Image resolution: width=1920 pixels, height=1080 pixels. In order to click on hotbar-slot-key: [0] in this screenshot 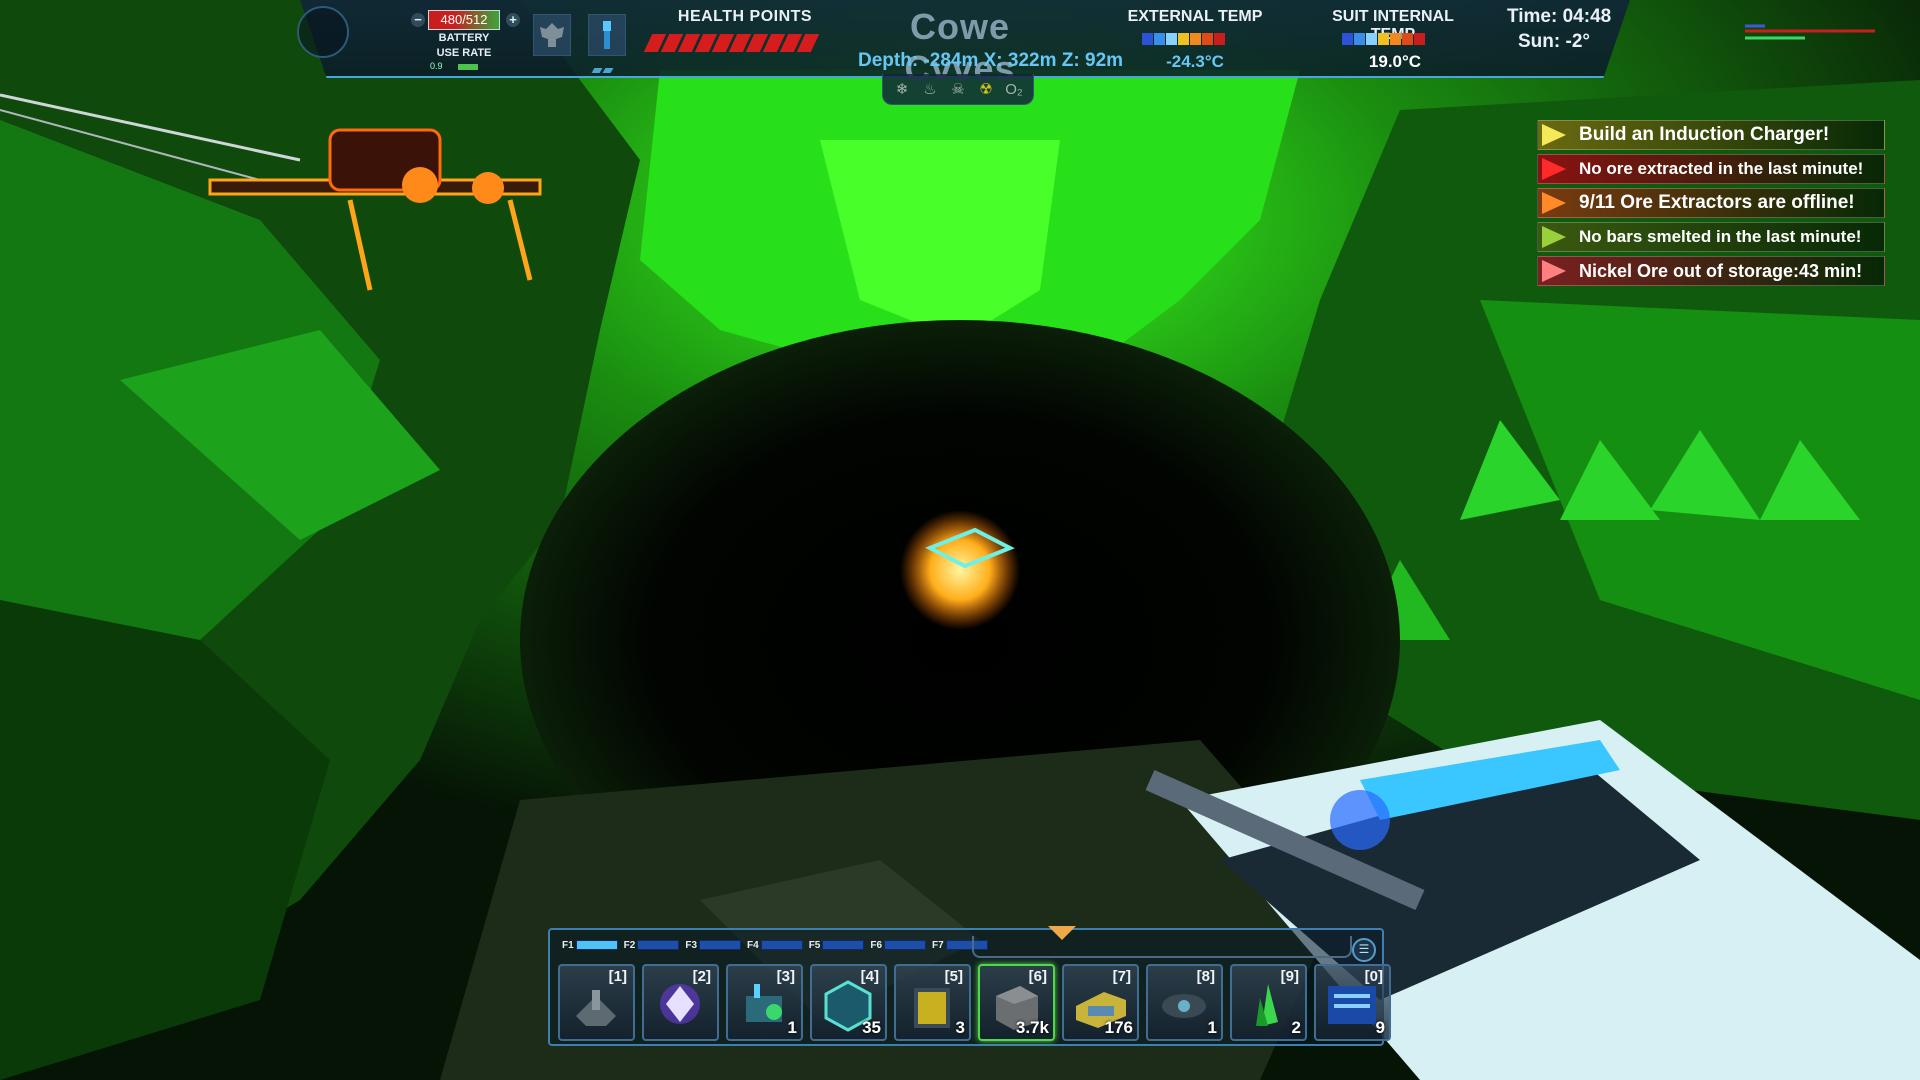, I will do `click(1373, 976)`.